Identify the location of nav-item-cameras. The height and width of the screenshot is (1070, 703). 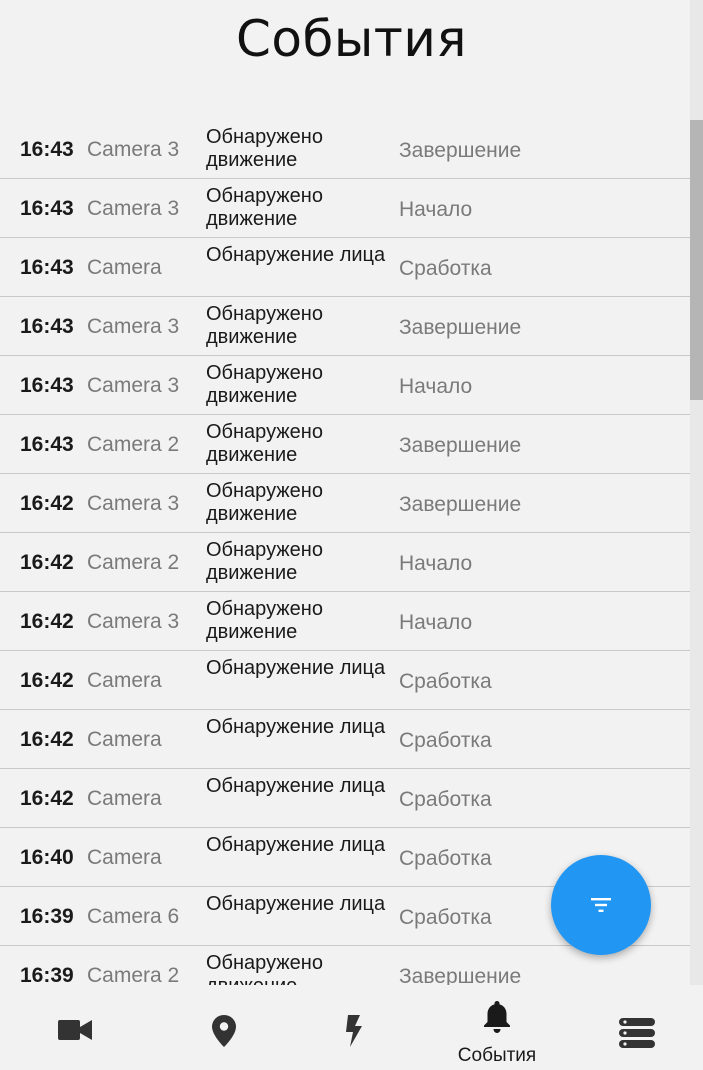
(75, 1027).